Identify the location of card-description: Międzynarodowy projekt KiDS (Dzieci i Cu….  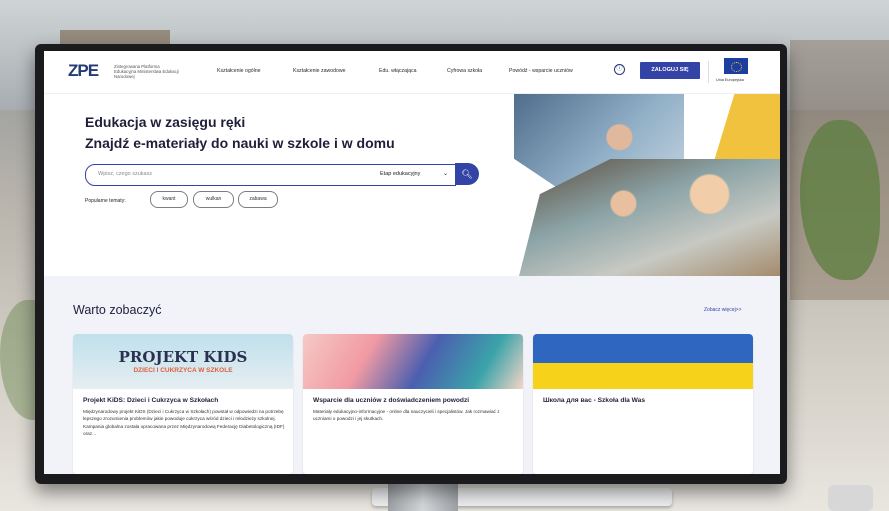
(184, 423).